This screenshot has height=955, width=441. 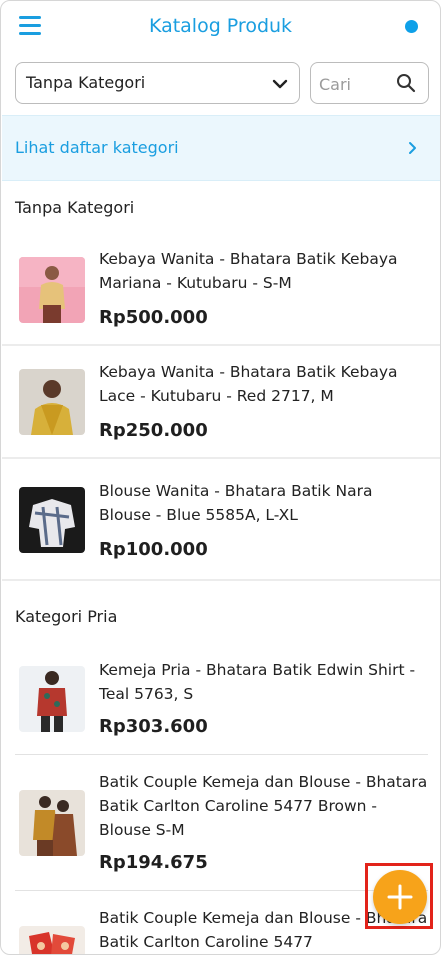 I want to click on product-price: Rp303.600, so click(x=153, y=726).